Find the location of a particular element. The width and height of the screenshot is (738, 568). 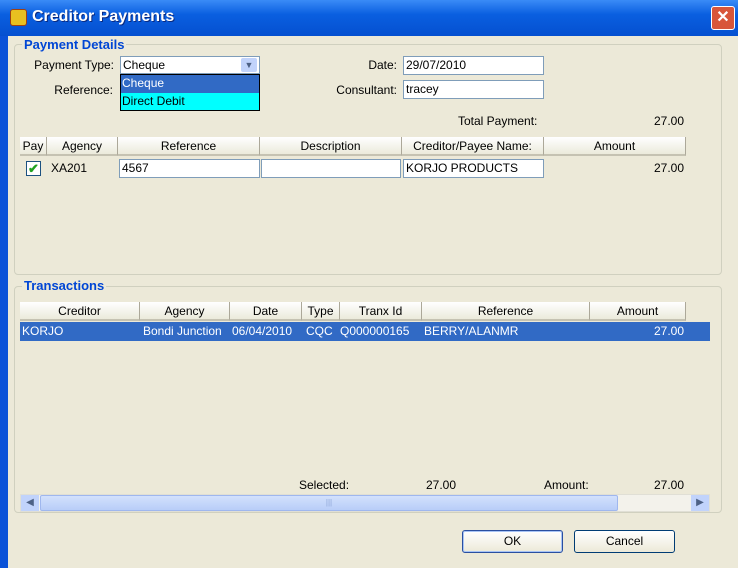

horizontal-scrollbar: ◀ ||| ▶ is located at coordinates (365, 503).